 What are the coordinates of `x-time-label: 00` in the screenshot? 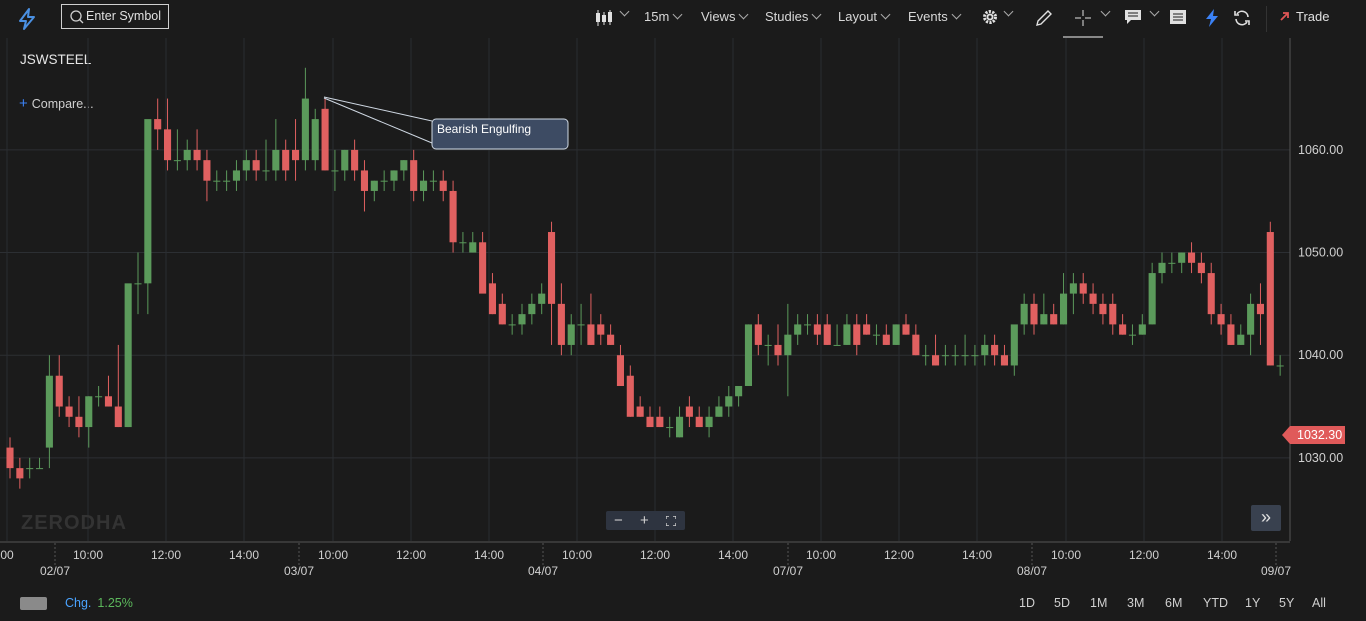 It's located at (7, 555).